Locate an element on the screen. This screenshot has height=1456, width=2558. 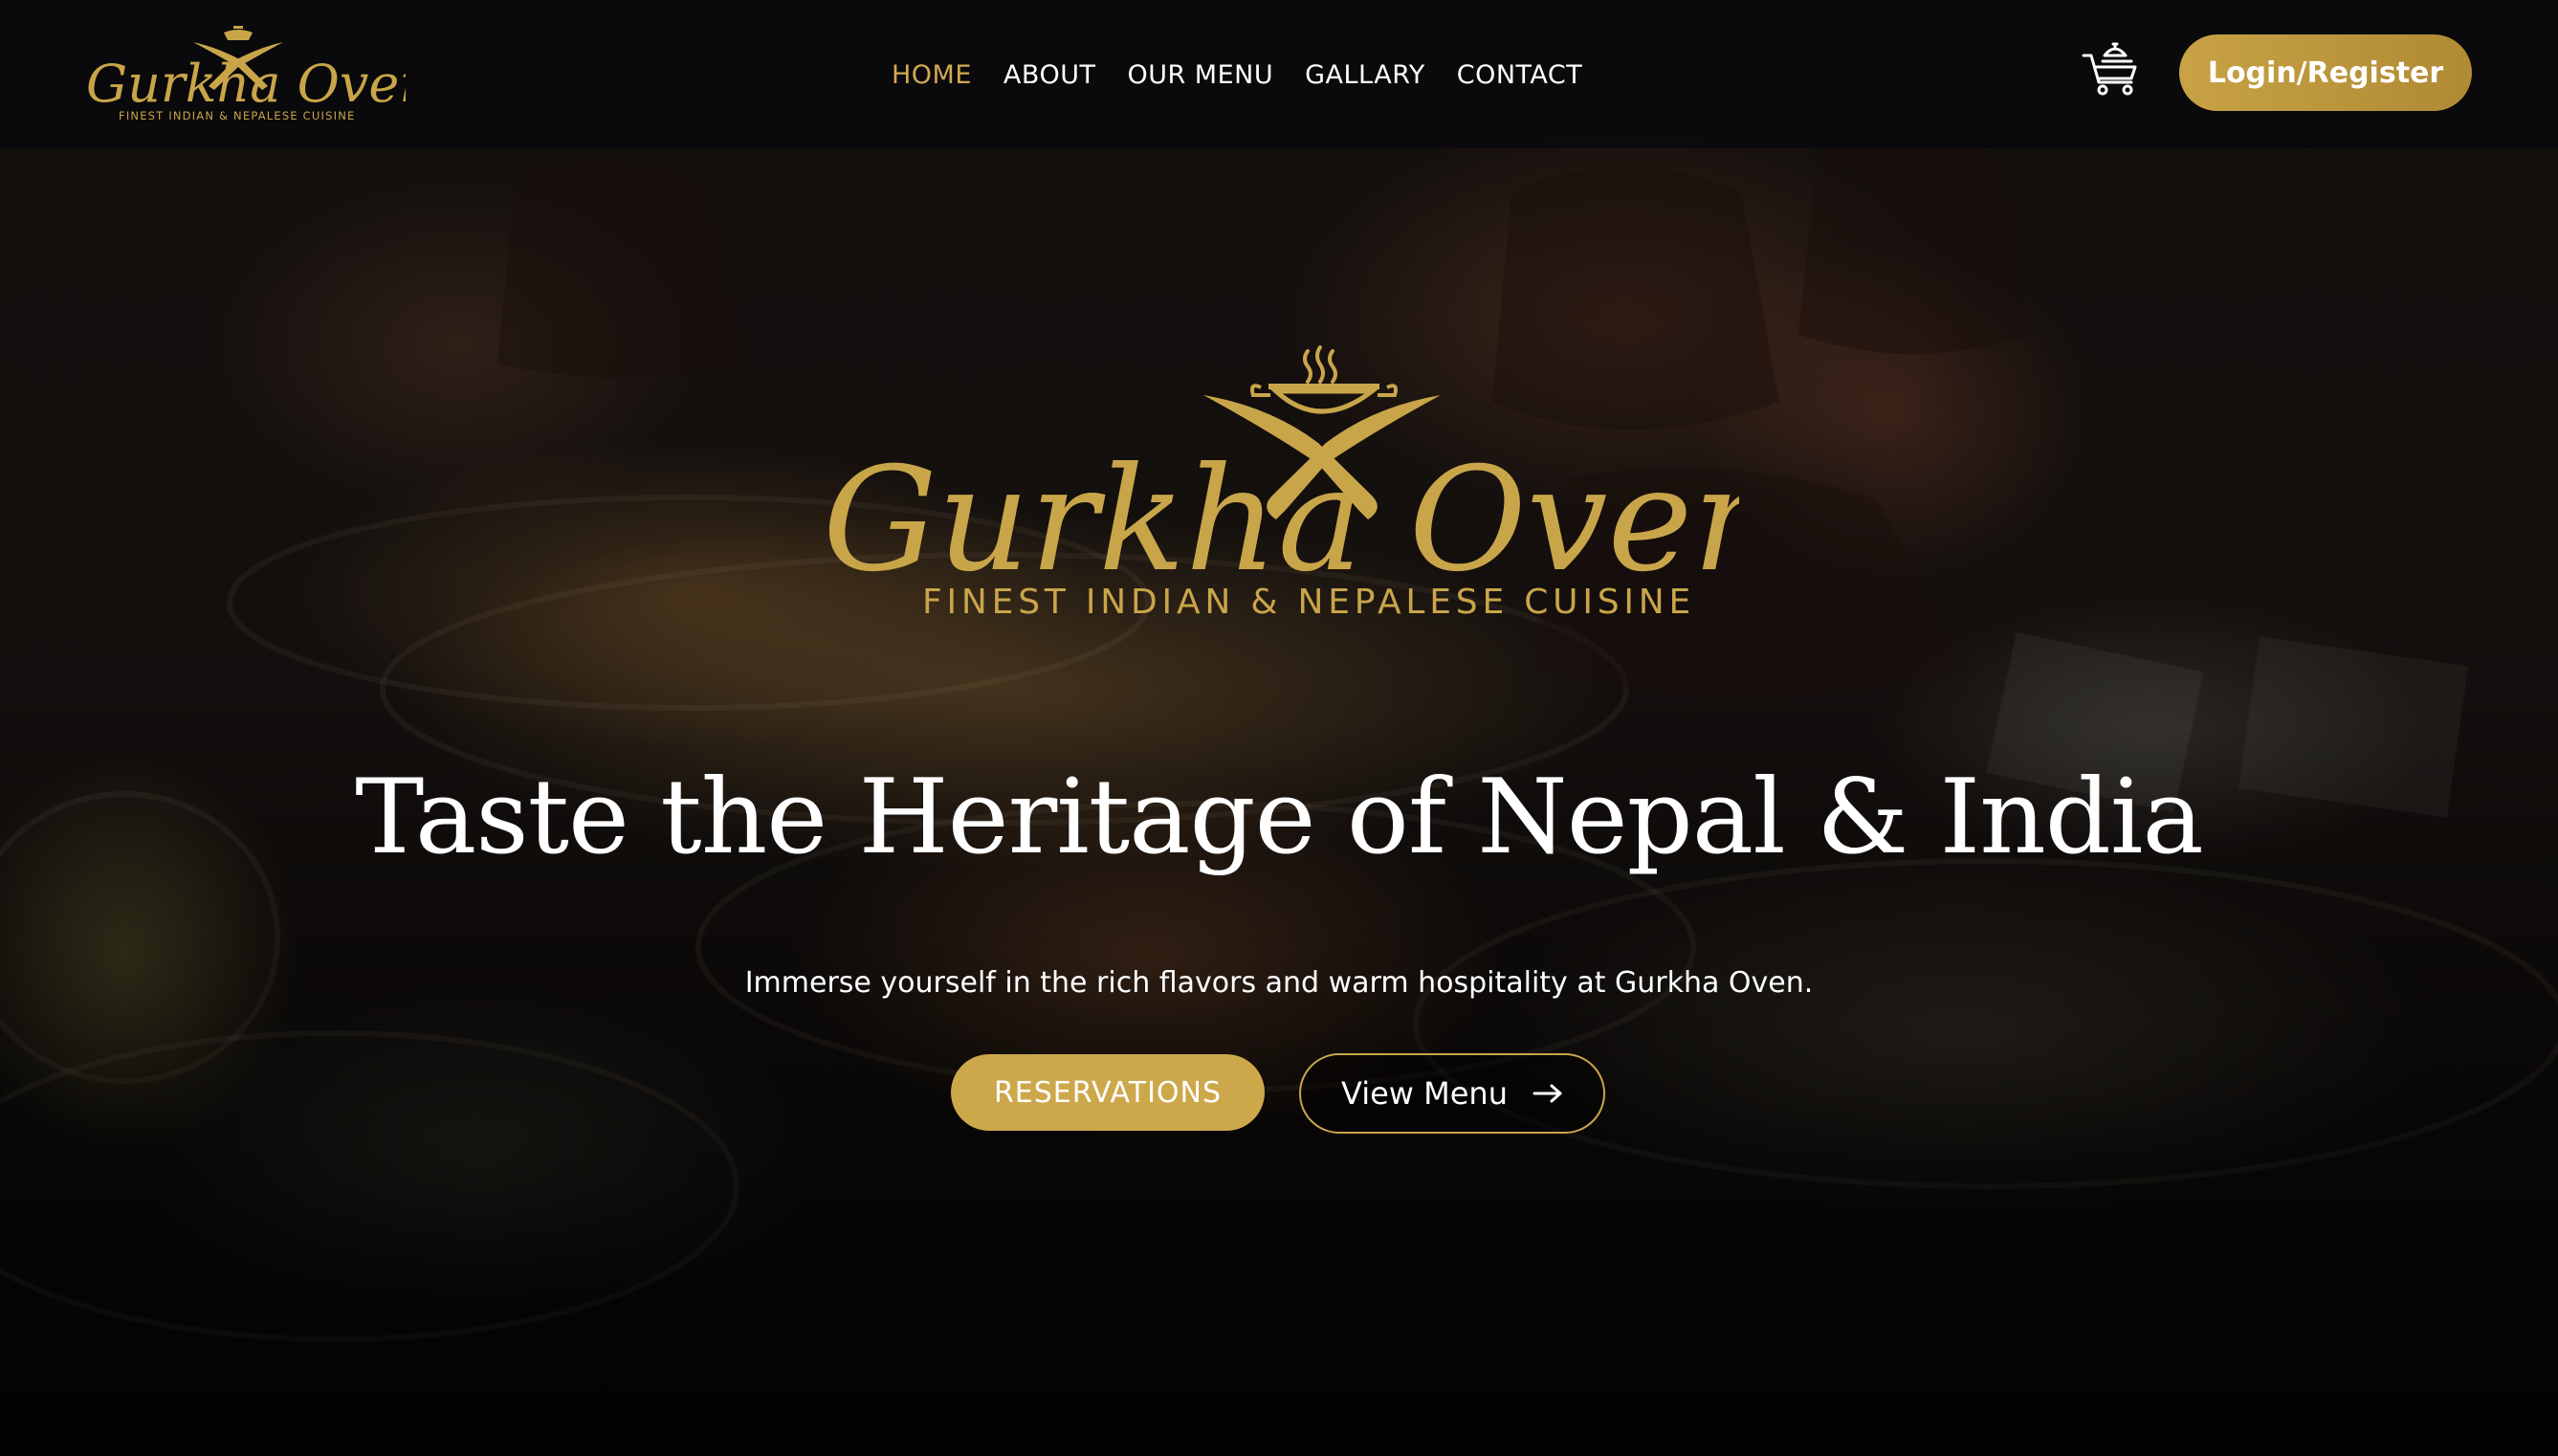
nav-item-gallary: GALLARY is located at coordinates (1365, 75).